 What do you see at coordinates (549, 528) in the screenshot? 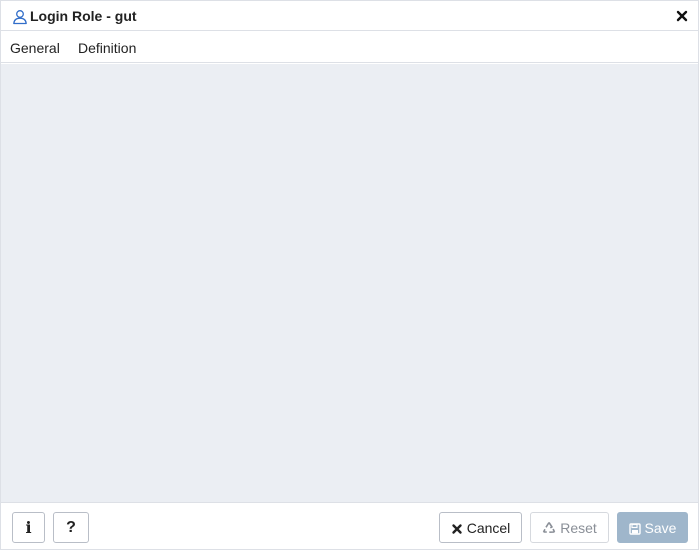
I see `recycle-icon` at bounding box center [549, 528].